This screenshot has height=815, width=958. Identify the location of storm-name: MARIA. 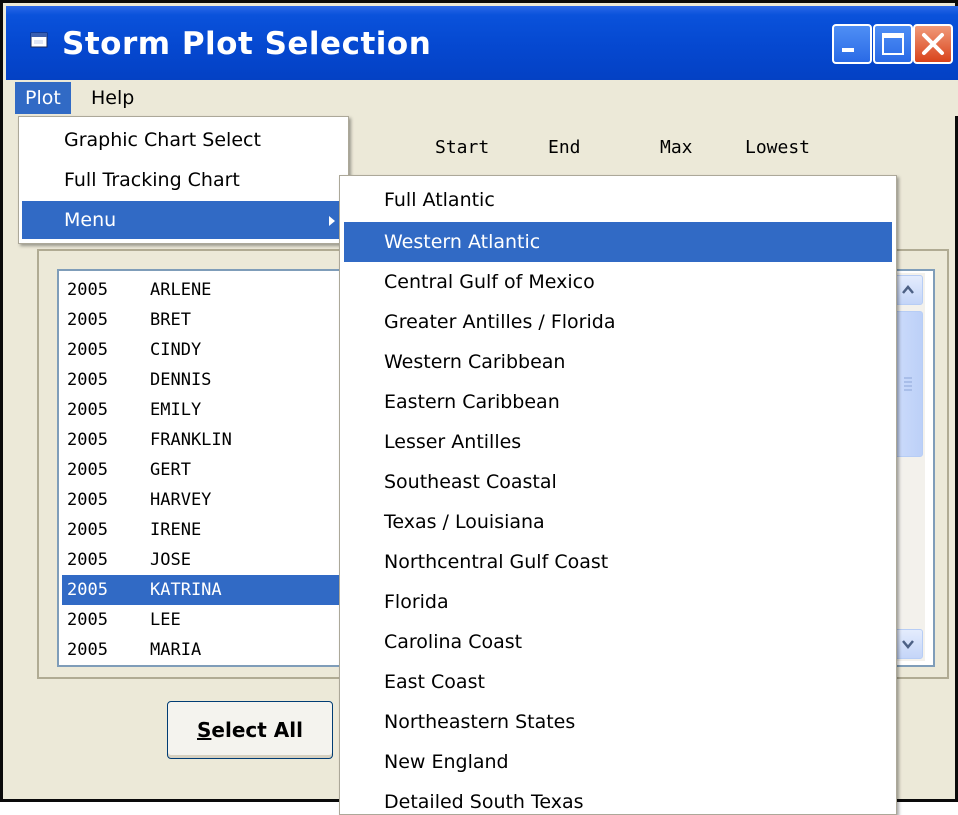
(176, 650).